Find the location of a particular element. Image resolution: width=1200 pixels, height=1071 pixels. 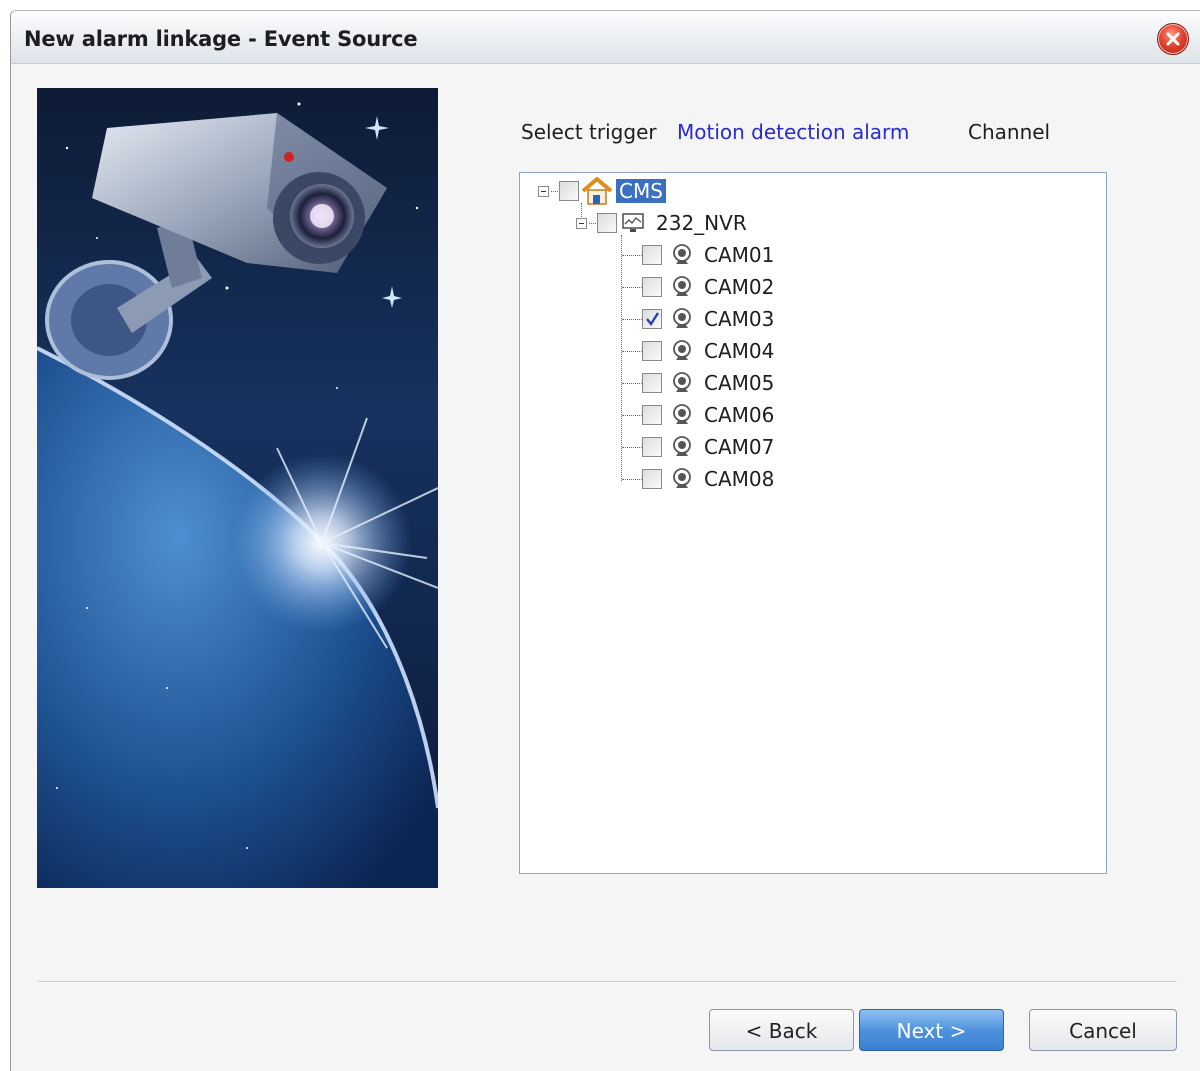

checkmark-icon is located at coordinates (653, 319).